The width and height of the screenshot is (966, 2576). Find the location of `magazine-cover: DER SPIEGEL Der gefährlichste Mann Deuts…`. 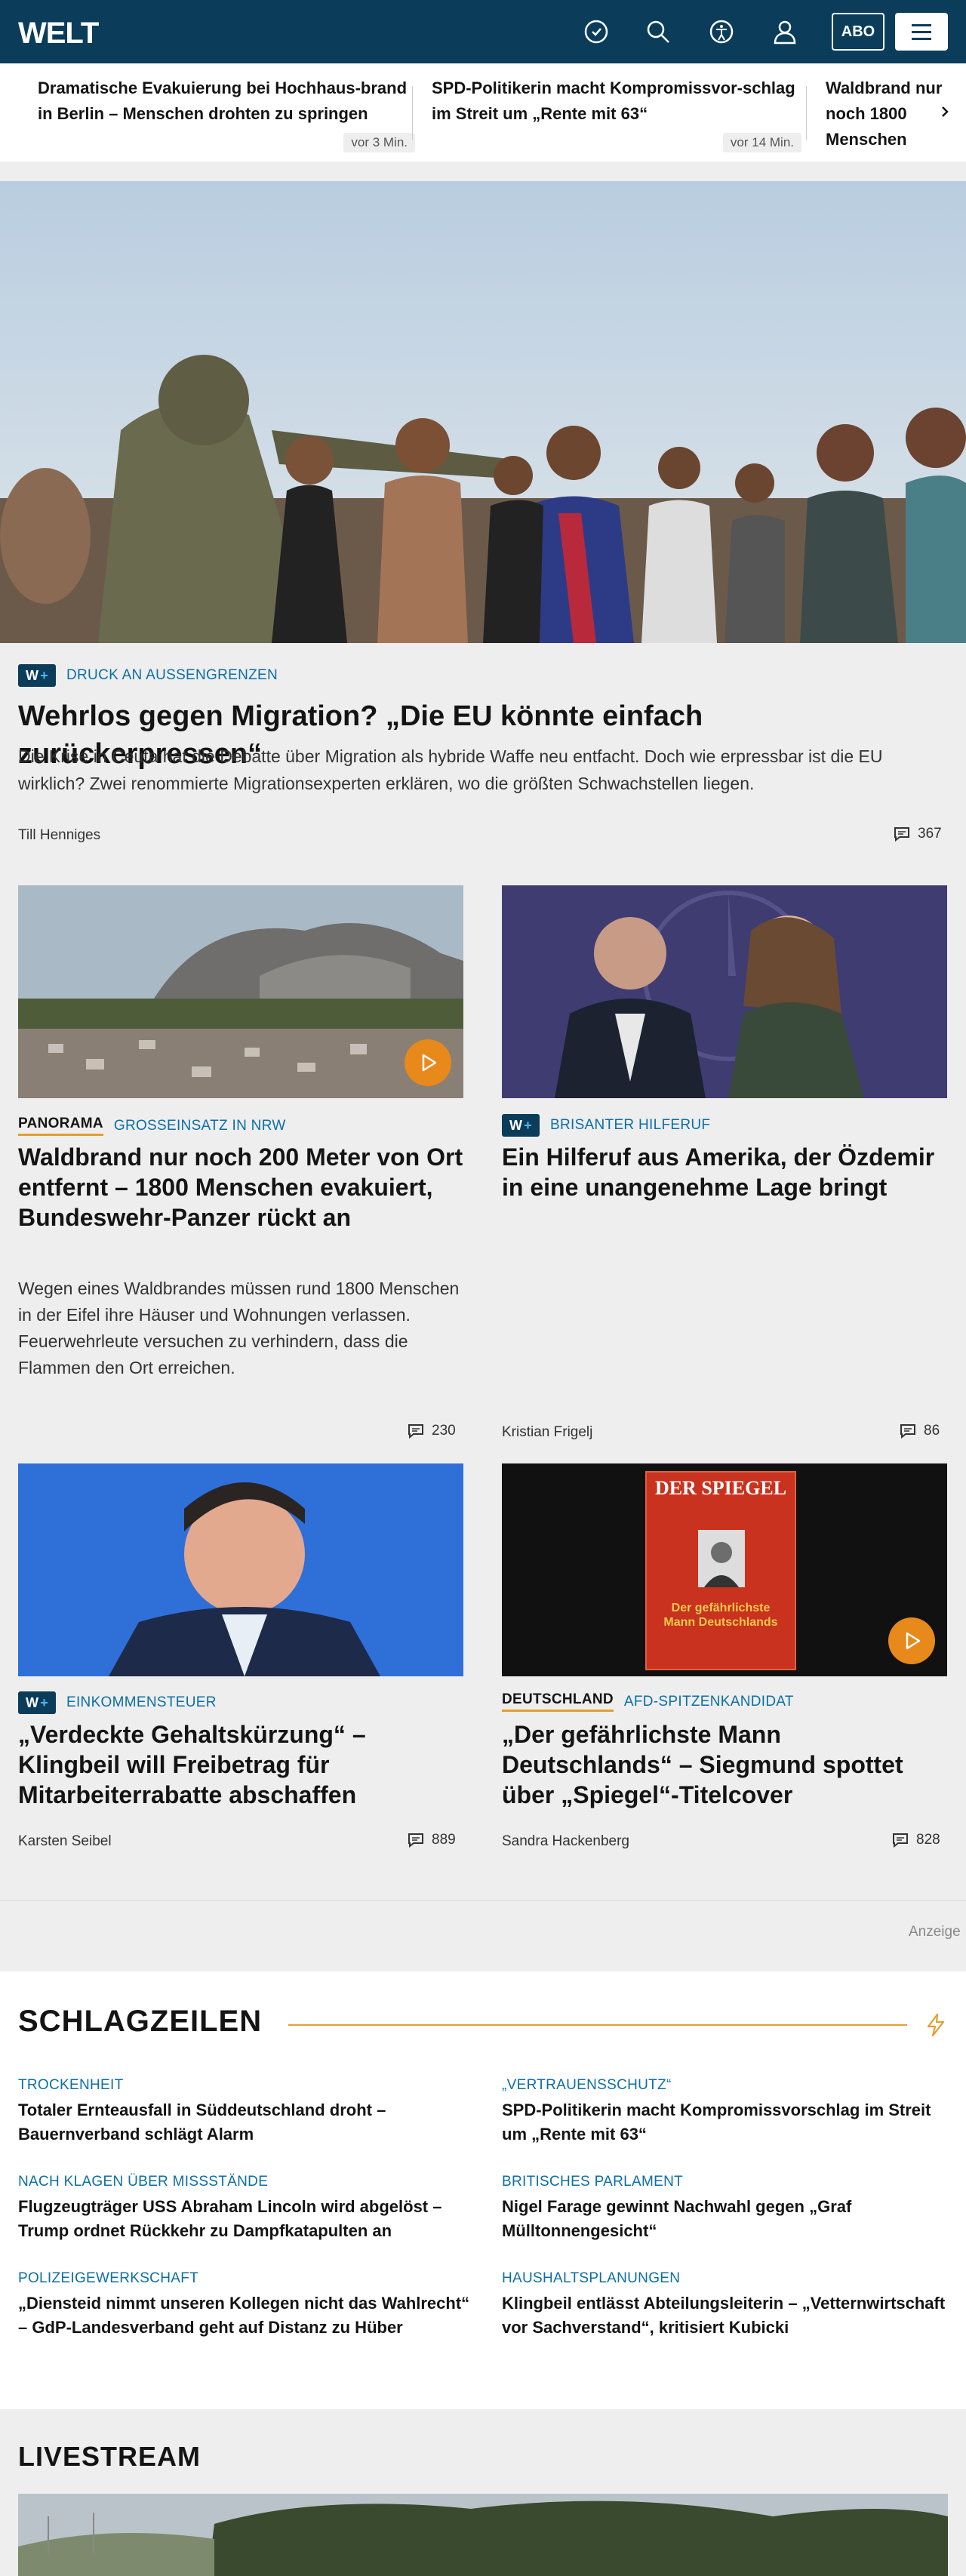

magazine-cover: DER SPIEGEL Der gefährlichste Mann Deuts… is located at coordinates (720, 1570).